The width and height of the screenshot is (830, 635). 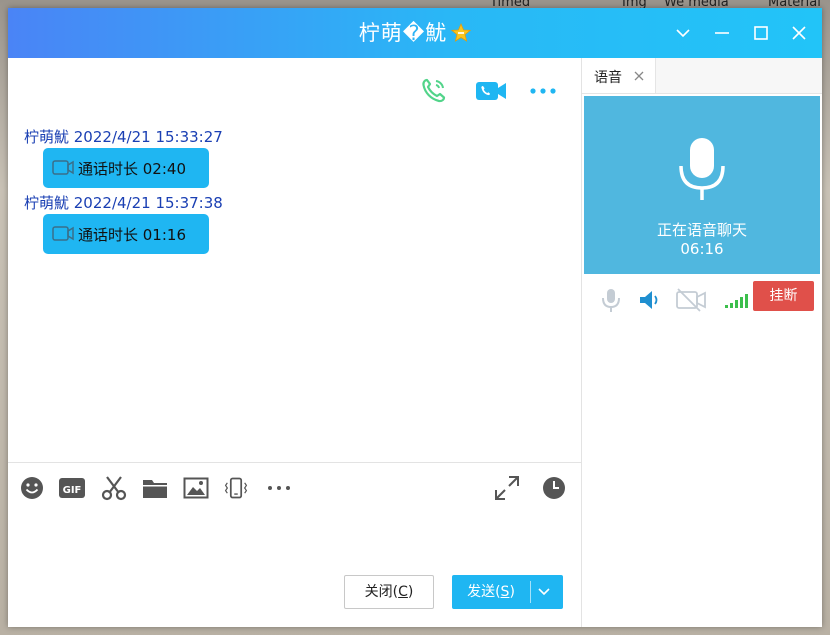 What do you see at coordinates (736, 301) in the screenshot?
I see `signal-strength-icon` at bounding box center [736, 301].